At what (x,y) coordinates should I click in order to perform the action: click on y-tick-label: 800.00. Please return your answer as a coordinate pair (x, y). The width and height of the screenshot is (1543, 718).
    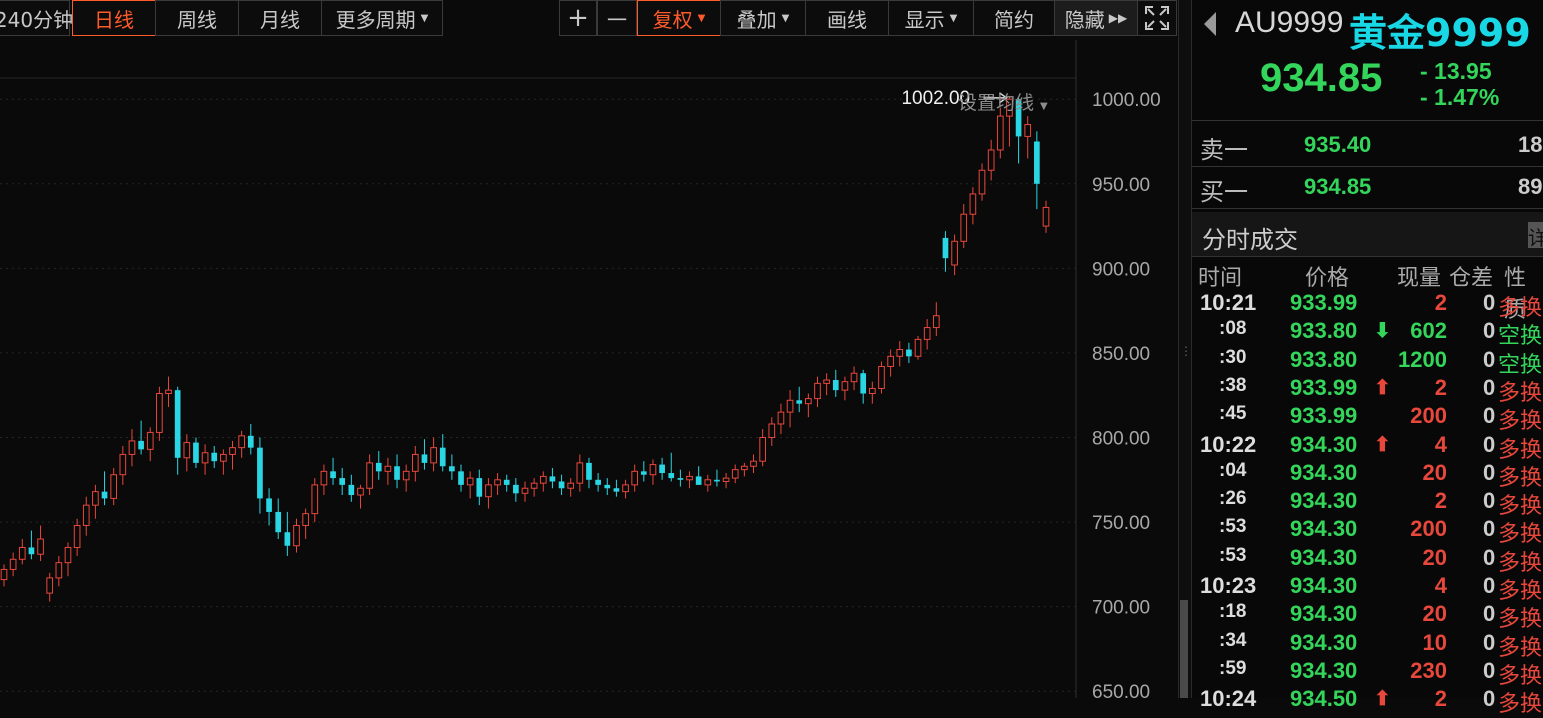
    Looking at the image, I should click on (1121, 439).